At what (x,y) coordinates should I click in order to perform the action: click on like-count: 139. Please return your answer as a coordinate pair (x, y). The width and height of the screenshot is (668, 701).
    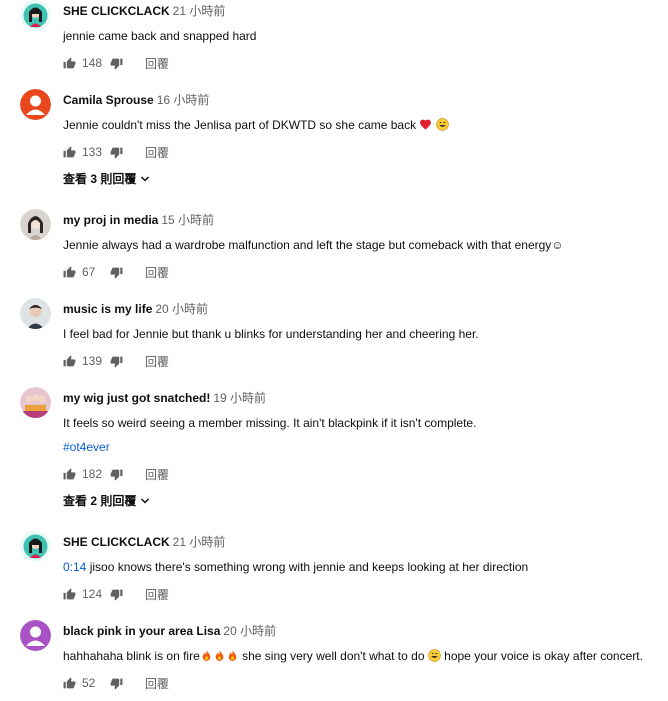
    Looking at the image, I should click on (92, 361).